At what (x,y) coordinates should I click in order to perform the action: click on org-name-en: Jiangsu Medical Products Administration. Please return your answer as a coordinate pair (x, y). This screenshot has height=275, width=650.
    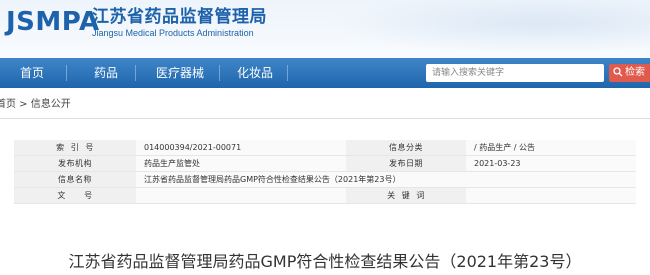
    Looking at the image, I should click on (173, 33).